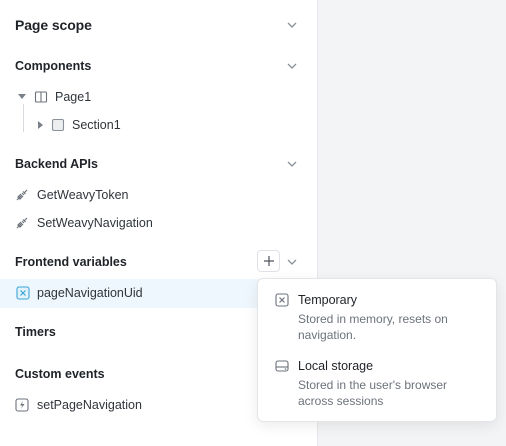 The width and height of the screenshot is (506, 446). What do you see at coordinates (23, 118) in the screenshot?
I see `tree-guide` at bounding box center [23, 118].